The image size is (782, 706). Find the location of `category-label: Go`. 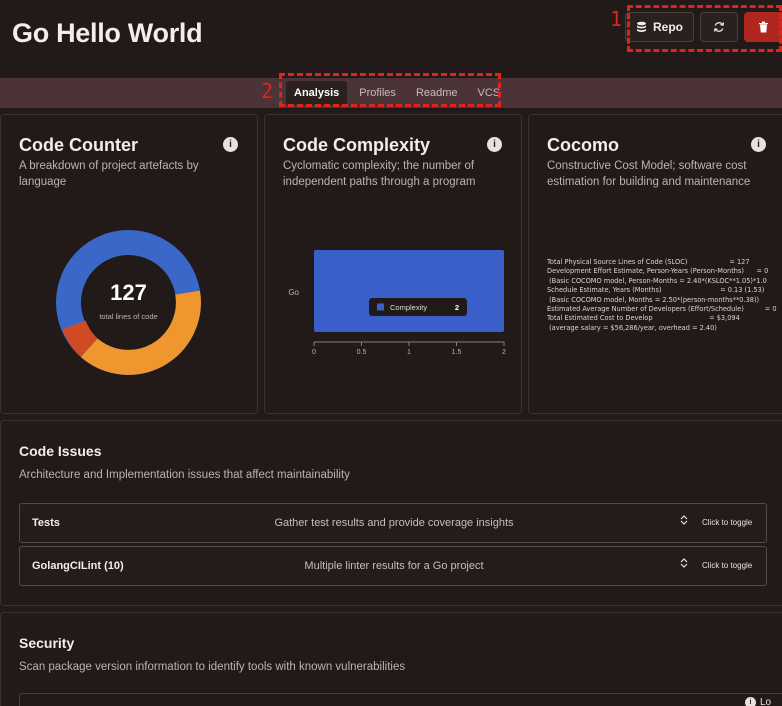

category-label: Go is located at coordinates (293, 292).